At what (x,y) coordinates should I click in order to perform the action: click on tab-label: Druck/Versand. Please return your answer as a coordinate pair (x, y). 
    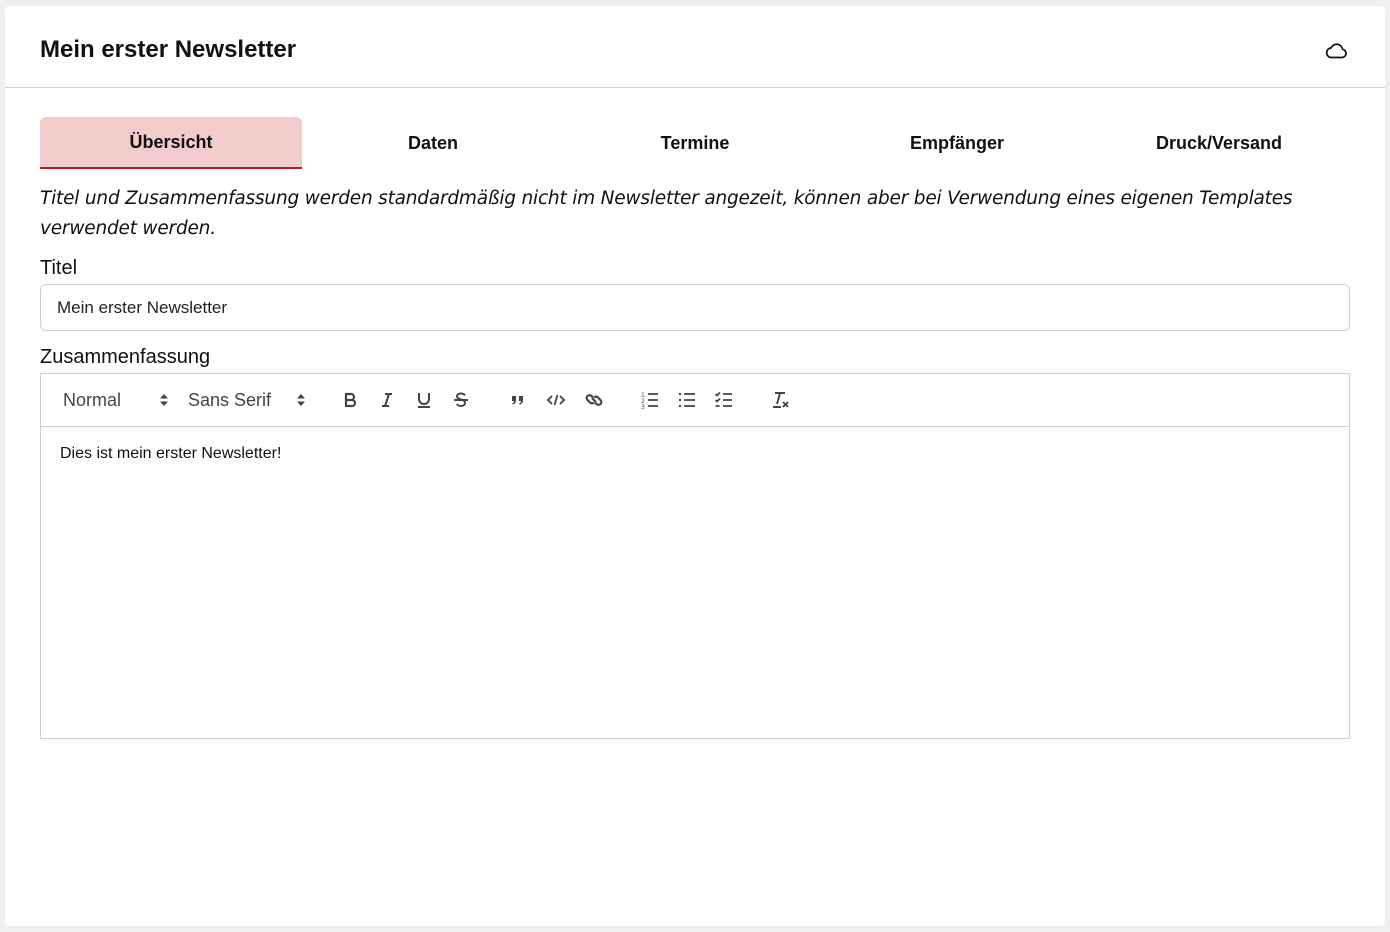
    Looking at the image, I should click on (1219, 142).